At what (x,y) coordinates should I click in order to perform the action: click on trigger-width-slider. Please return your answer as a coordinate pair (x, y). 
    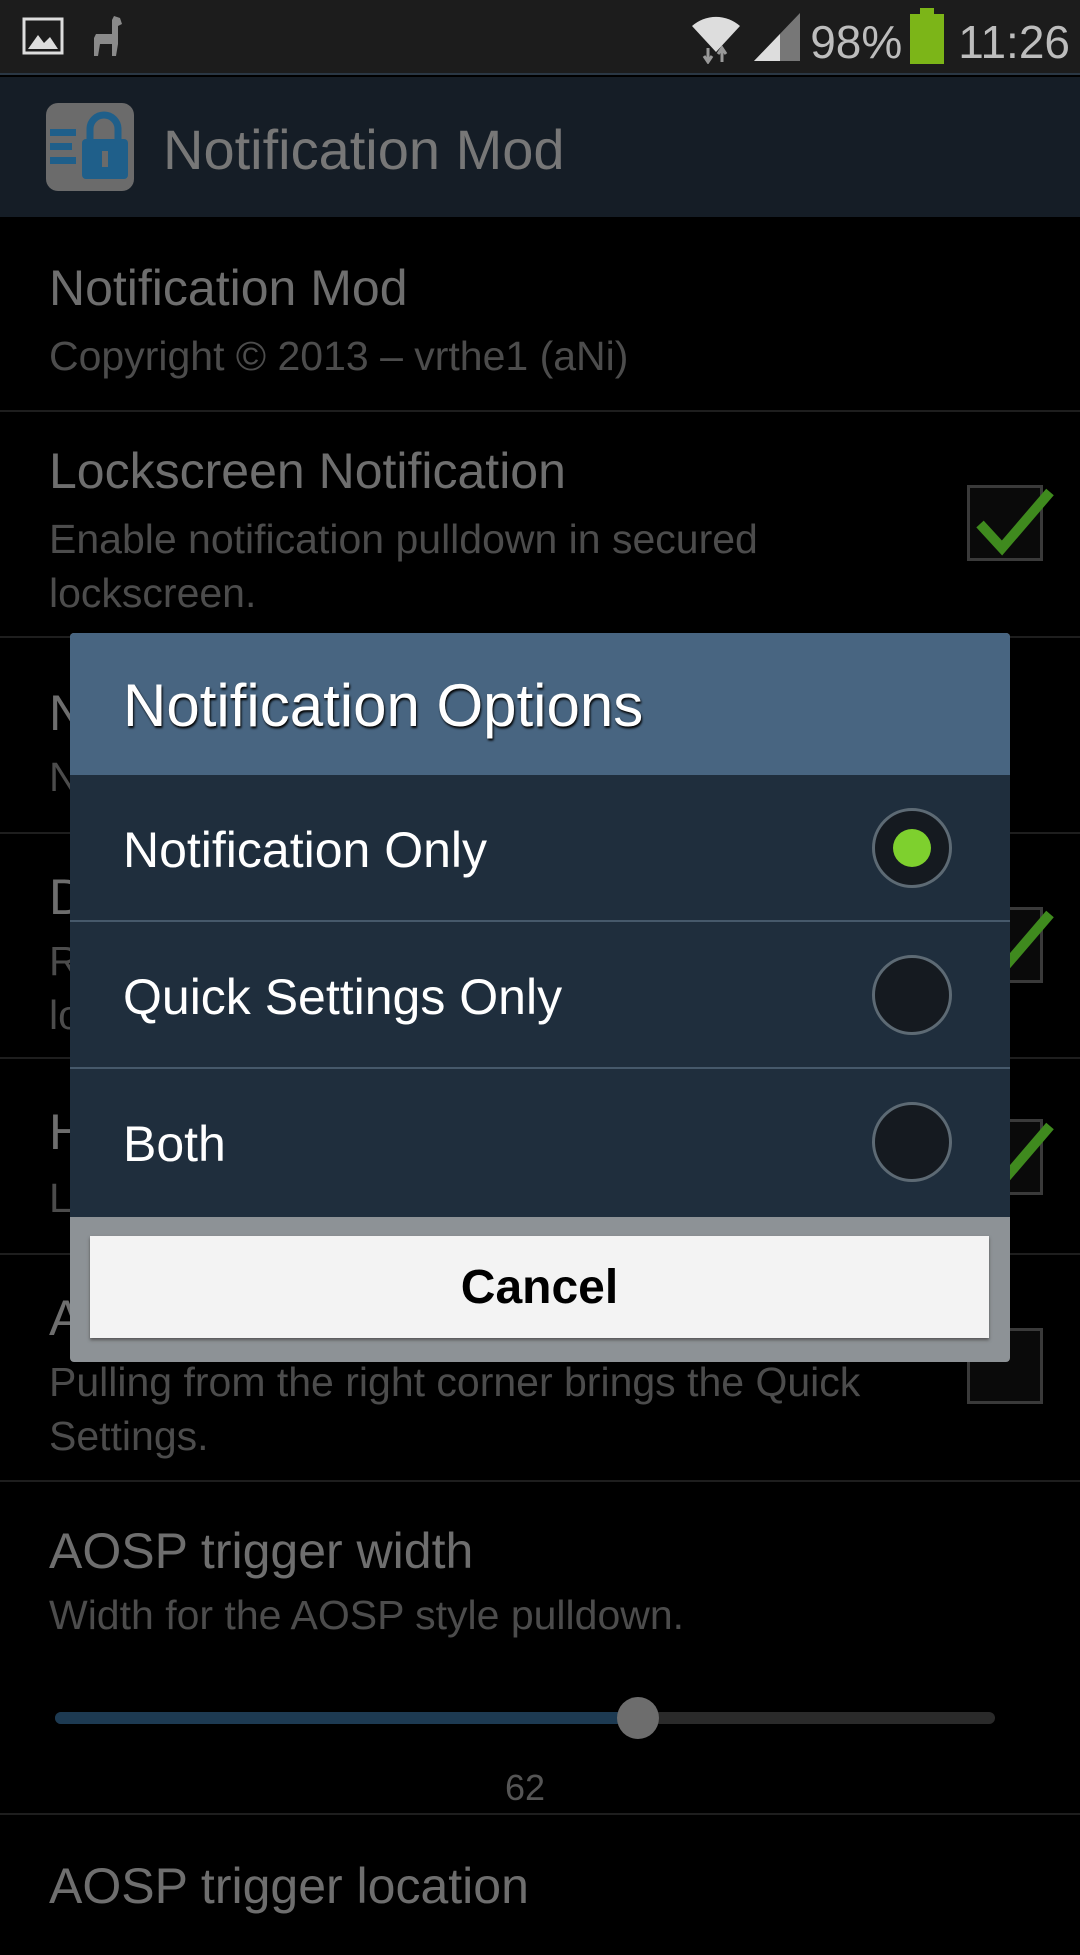
    Looking at the image, I should click on (525, 1718).